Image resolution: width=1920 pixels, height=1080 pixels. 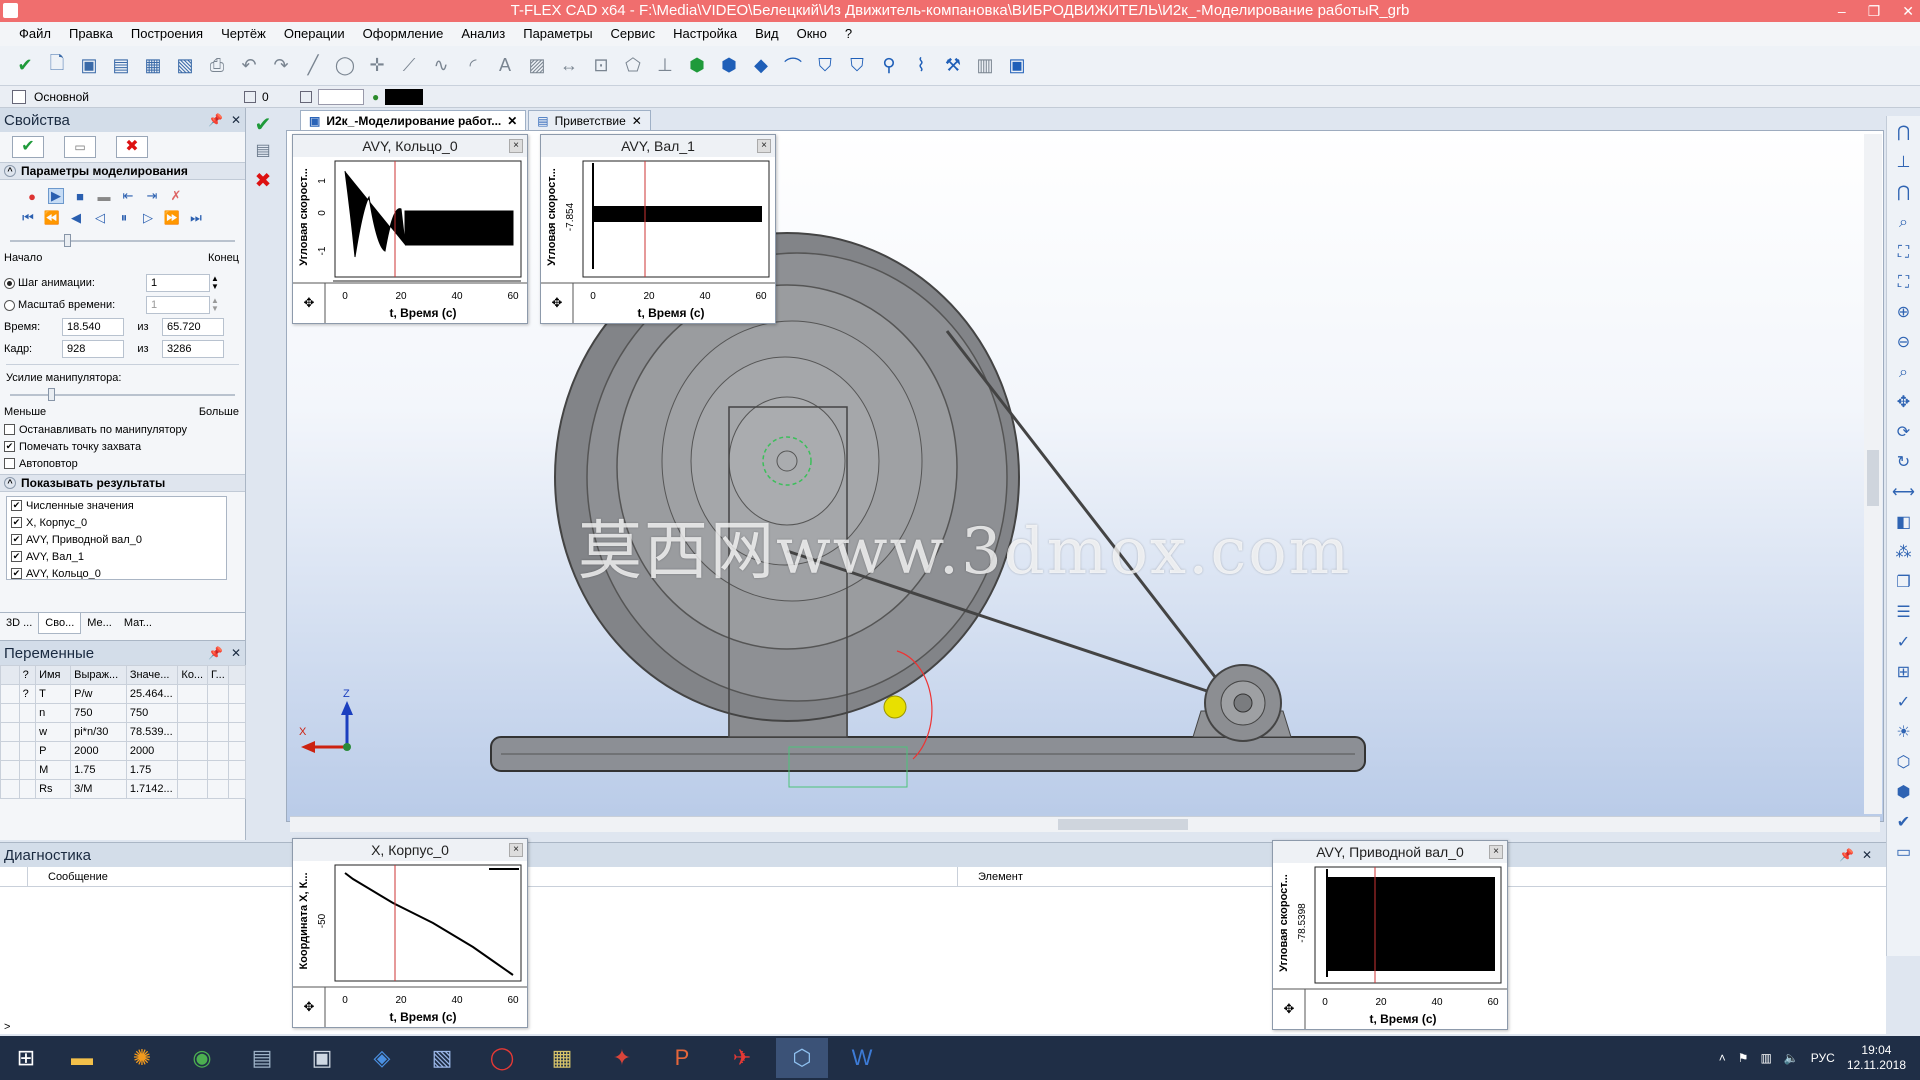 What do you see at coordinates (1904, 583) in the screenshot?
I see `copy-icon: ❐` at bounding box center [1904, 583].